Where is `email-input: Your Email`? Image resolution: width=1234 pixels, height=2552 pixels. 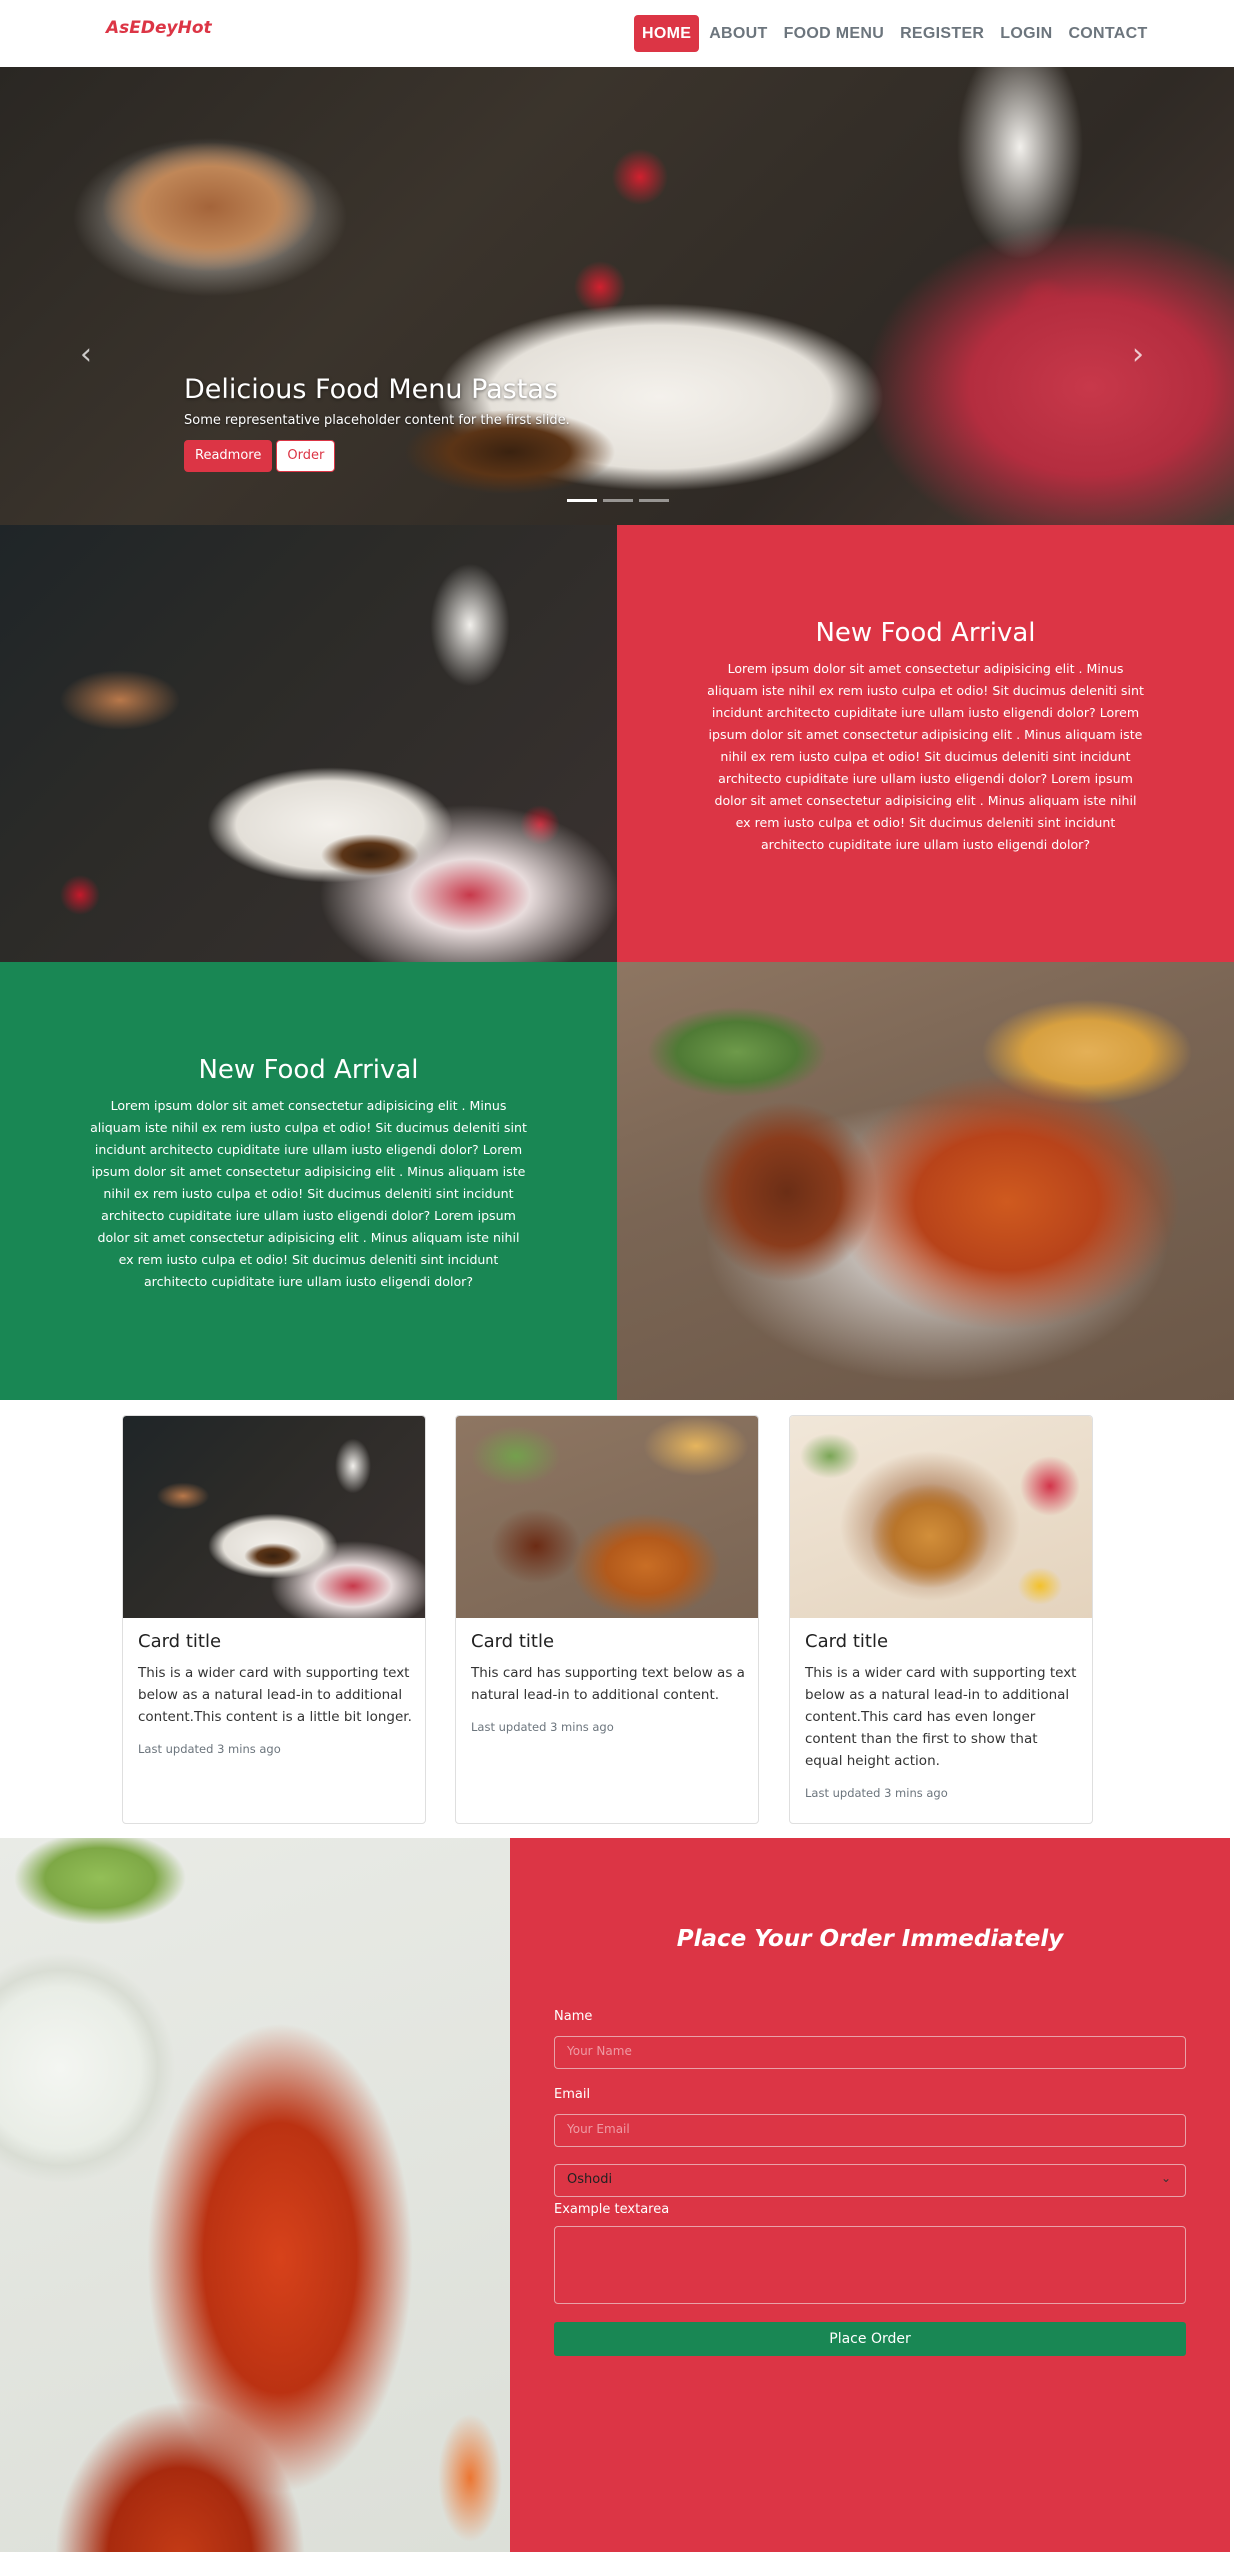 email-input: Your Email is located at coordinates (870, 2130).